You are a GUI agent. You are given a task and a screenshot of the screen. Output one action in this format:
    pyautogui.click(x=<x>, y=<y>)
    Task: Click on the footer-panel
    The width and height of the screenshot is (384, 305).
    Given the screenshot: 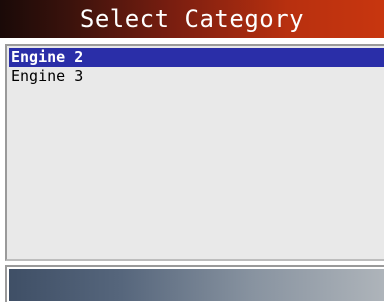 What is the action you would take?
    pyautogui.click(x=194, y=283)
    